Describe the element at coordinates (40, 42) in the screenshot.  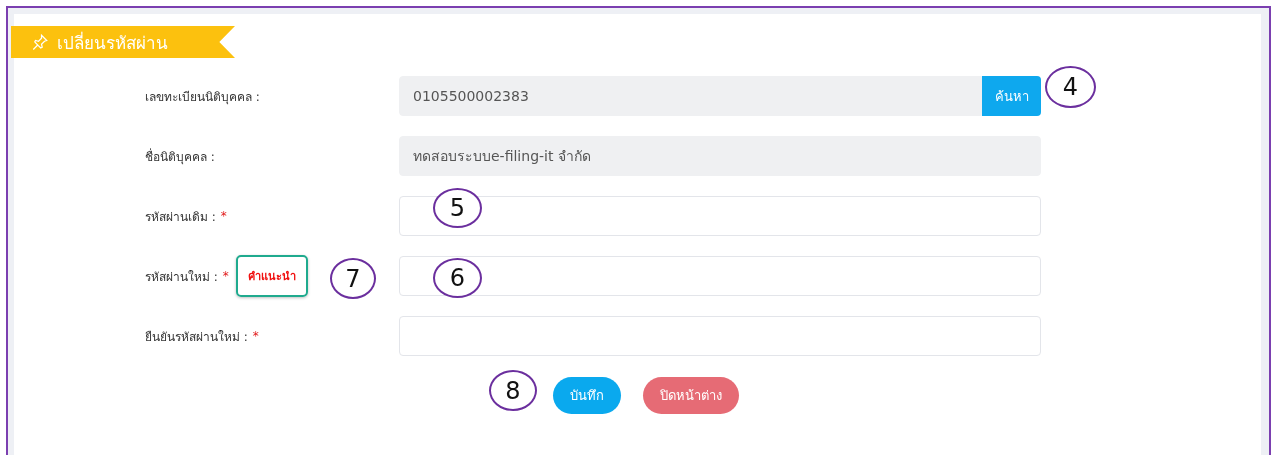
I see `pin-icon` at that location.